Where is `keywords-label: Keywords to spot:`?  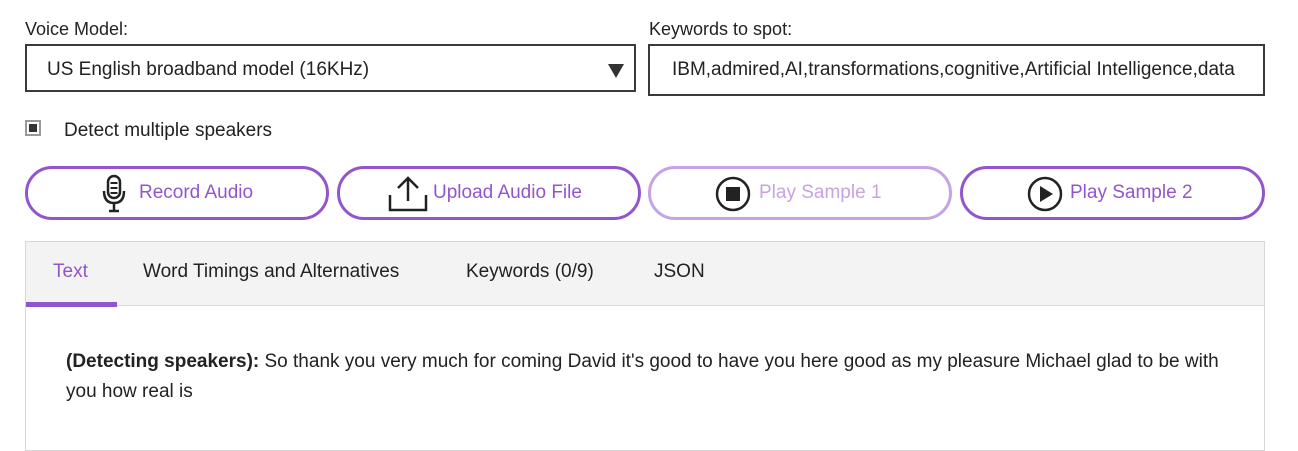
keywords-label: Keywords to spot: is located at coordinates (721, 29).